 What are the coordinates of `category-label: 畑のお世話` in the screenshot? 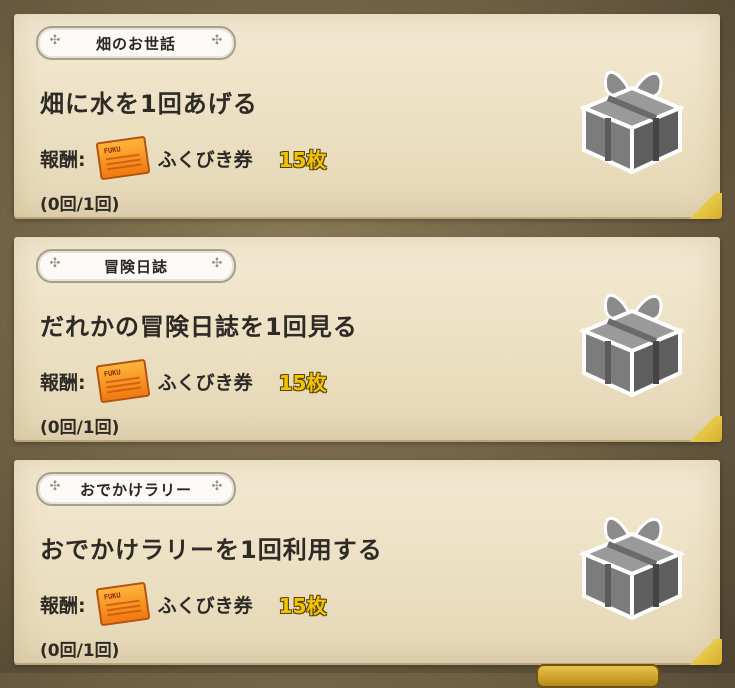 It's located at (135, 43).